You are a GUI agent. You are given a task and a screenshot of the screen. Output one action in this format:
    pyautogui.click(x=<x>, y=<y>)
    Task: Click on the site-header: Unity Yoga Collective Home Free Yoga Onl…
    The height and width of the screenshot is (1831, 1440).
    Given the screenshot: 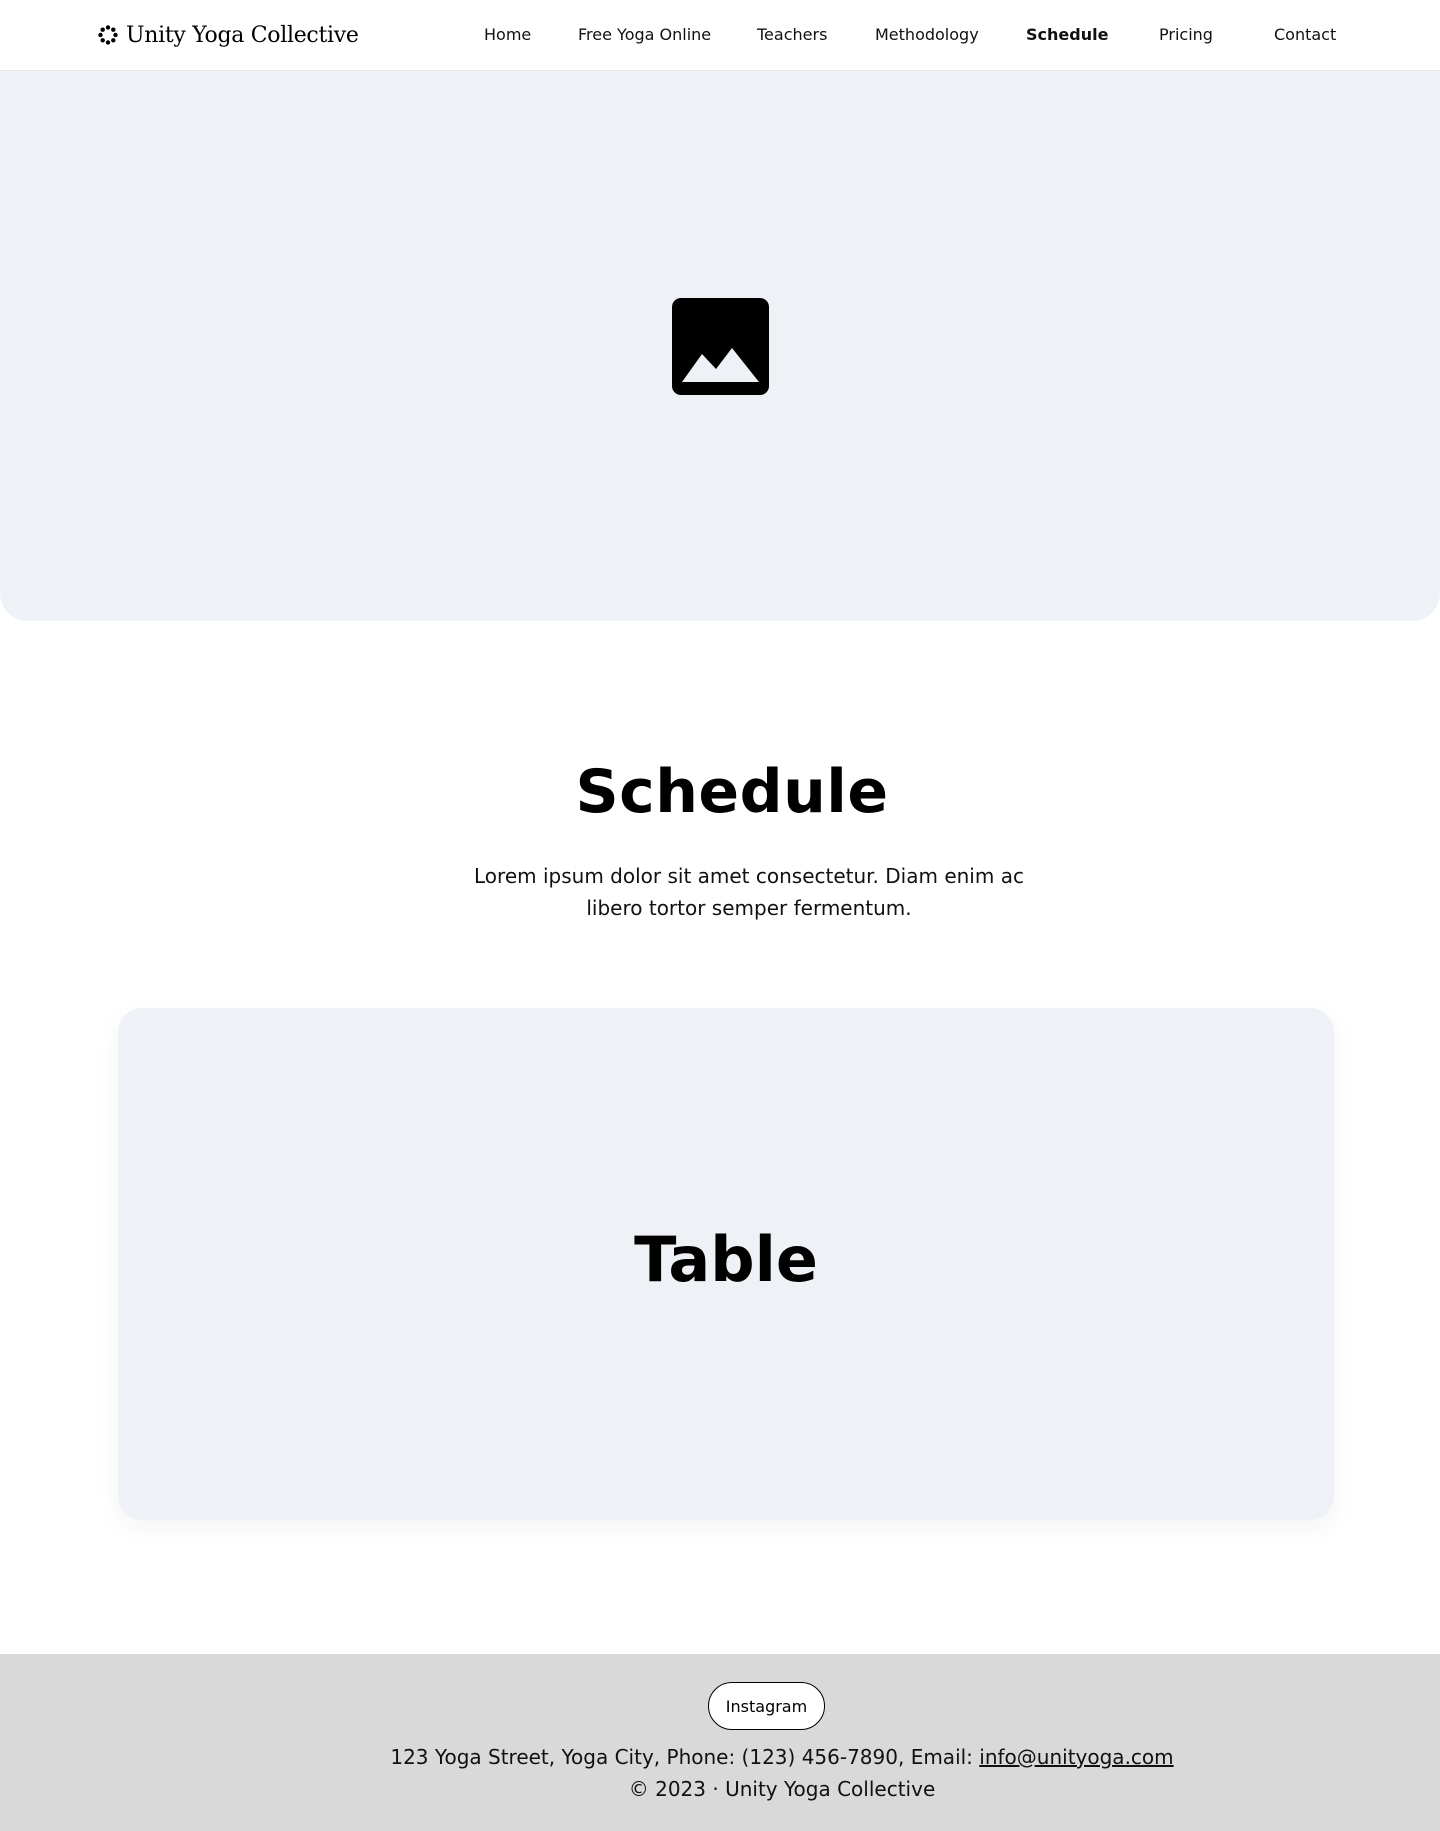 What is the action you would take?
    pyautogui.click(x=720, y=35)
    